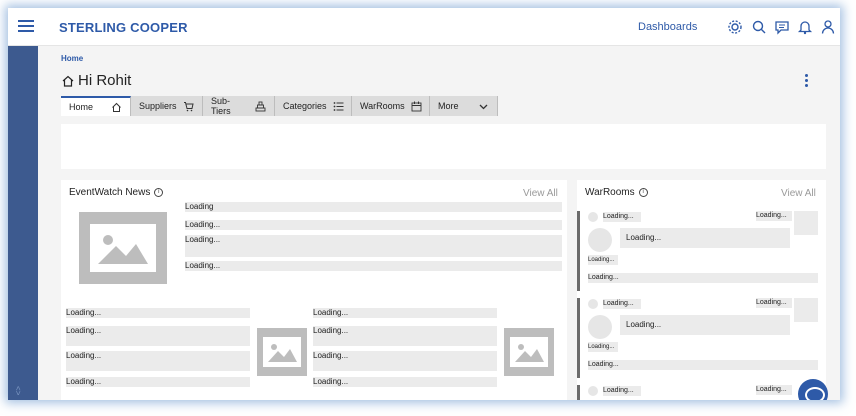  What do you see at coordinates (610, 192) in the screenshot?
I see `warrooms-title-text: WarRooms` at bounding box center [610, 192].